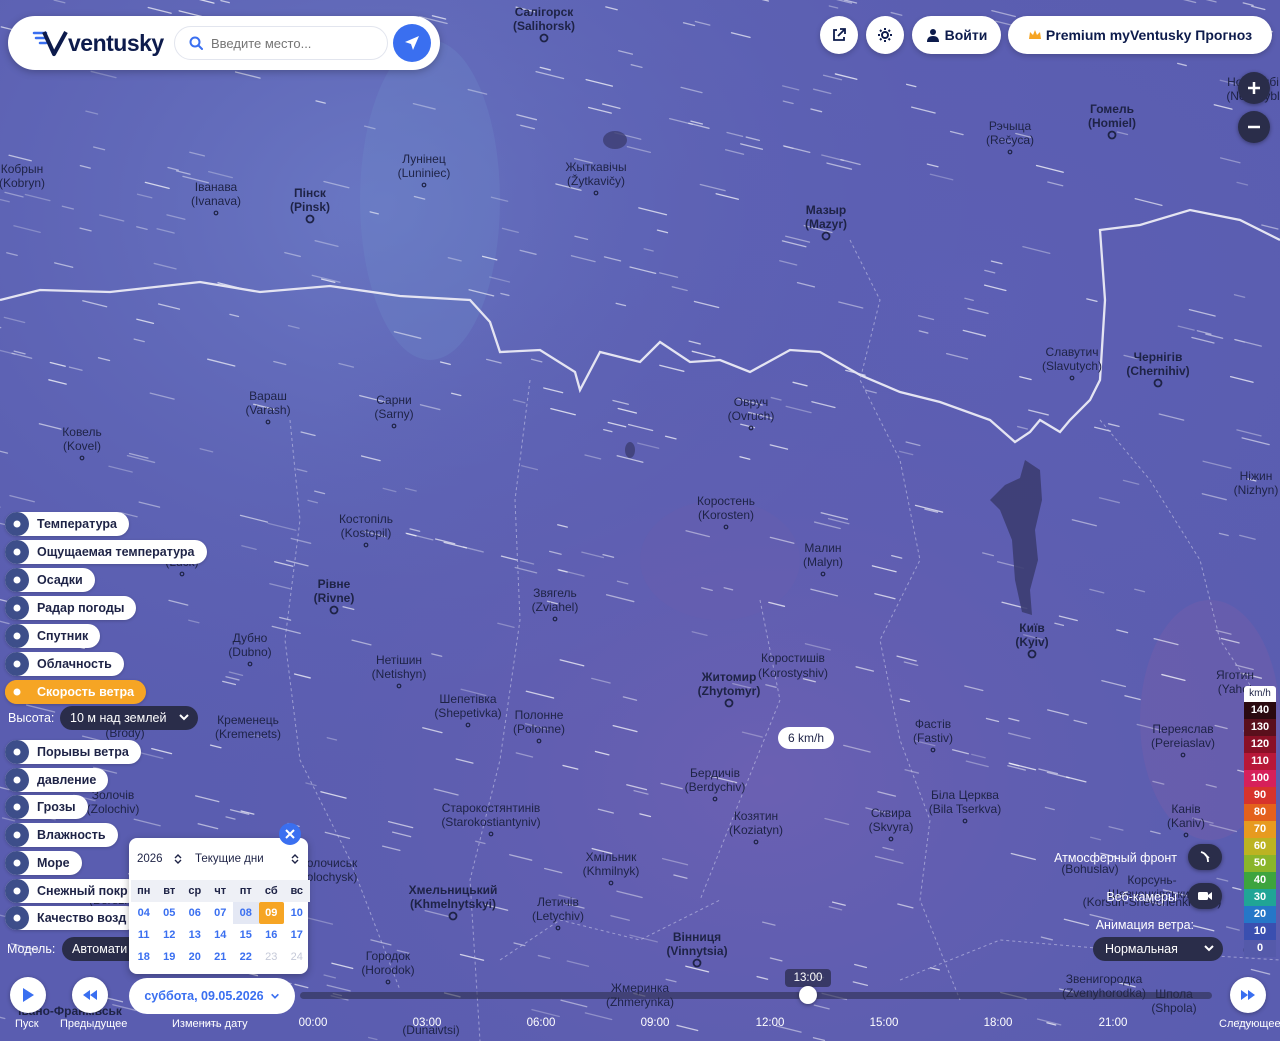 Image resolution: width=1280 pixels, height=1041 pixels. I want to click on city-latin-name: (Kyiv), so click(1031, 642).